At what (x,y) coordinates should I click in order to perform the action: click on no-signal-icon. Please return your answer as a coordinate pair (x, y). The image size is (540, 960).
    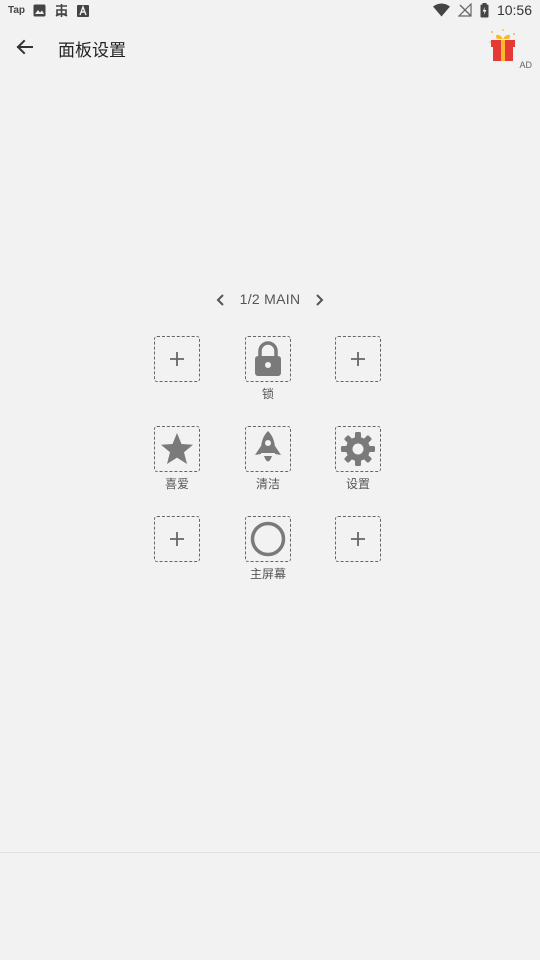
    Looking at the image, I should click on (464, 10).